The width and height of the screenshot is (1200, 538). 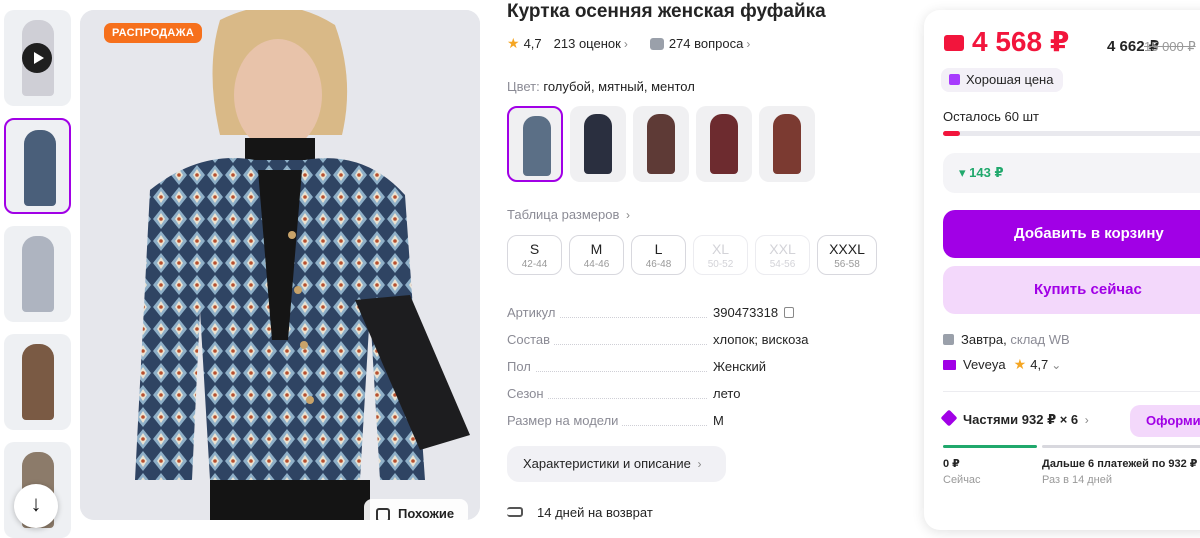 I want to click on pay-now-amount: 0 ₽, so click(x=951, y=464).